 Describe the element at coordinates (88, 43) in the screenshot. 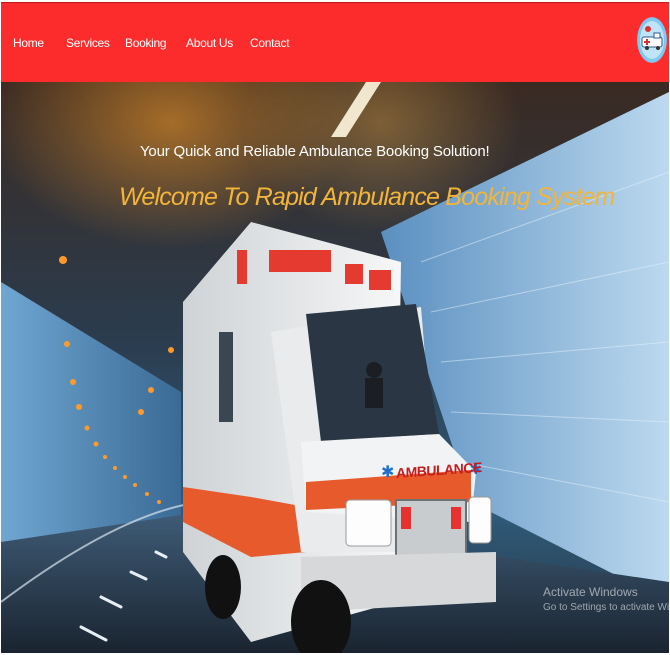

I see `nav-services-link: Services` at that location.